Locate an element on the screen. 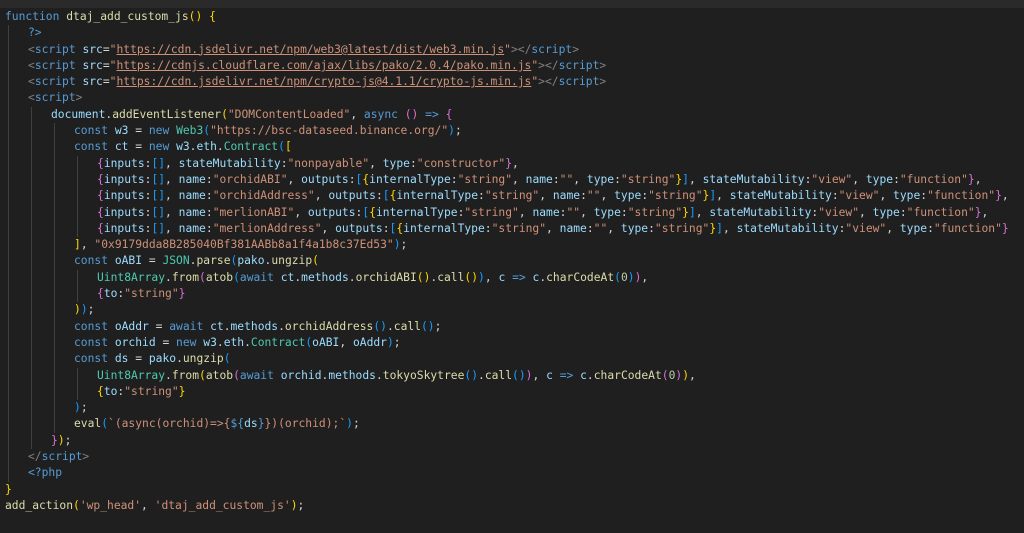 This screenshot has width=1024, height=533. code-line: const oABI = JSON.parse(pako.ungzip( is located at coordinates (512, 261).